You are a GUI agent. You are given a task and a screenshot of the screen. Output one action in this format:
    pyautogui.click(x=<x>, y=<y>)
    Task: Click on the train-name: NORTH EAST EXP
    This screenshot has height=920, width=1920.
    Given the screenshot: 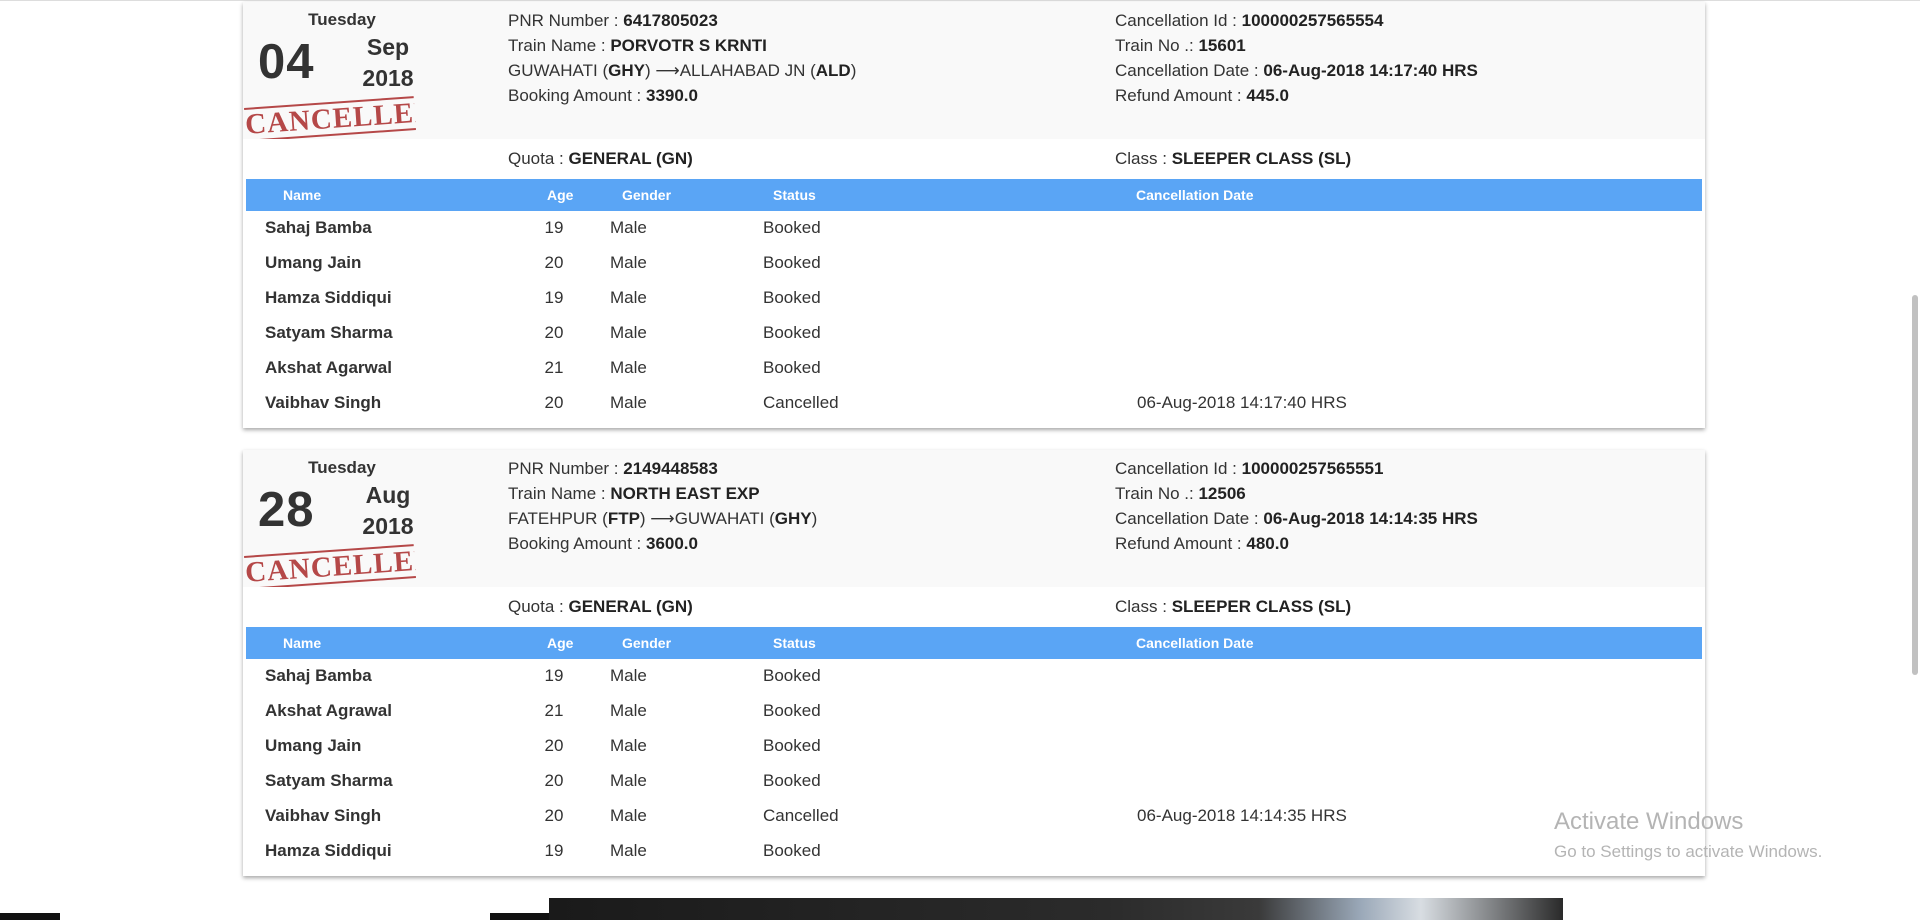 What is the action you would take?
    pyautogui.click(x=685, y=493)
    